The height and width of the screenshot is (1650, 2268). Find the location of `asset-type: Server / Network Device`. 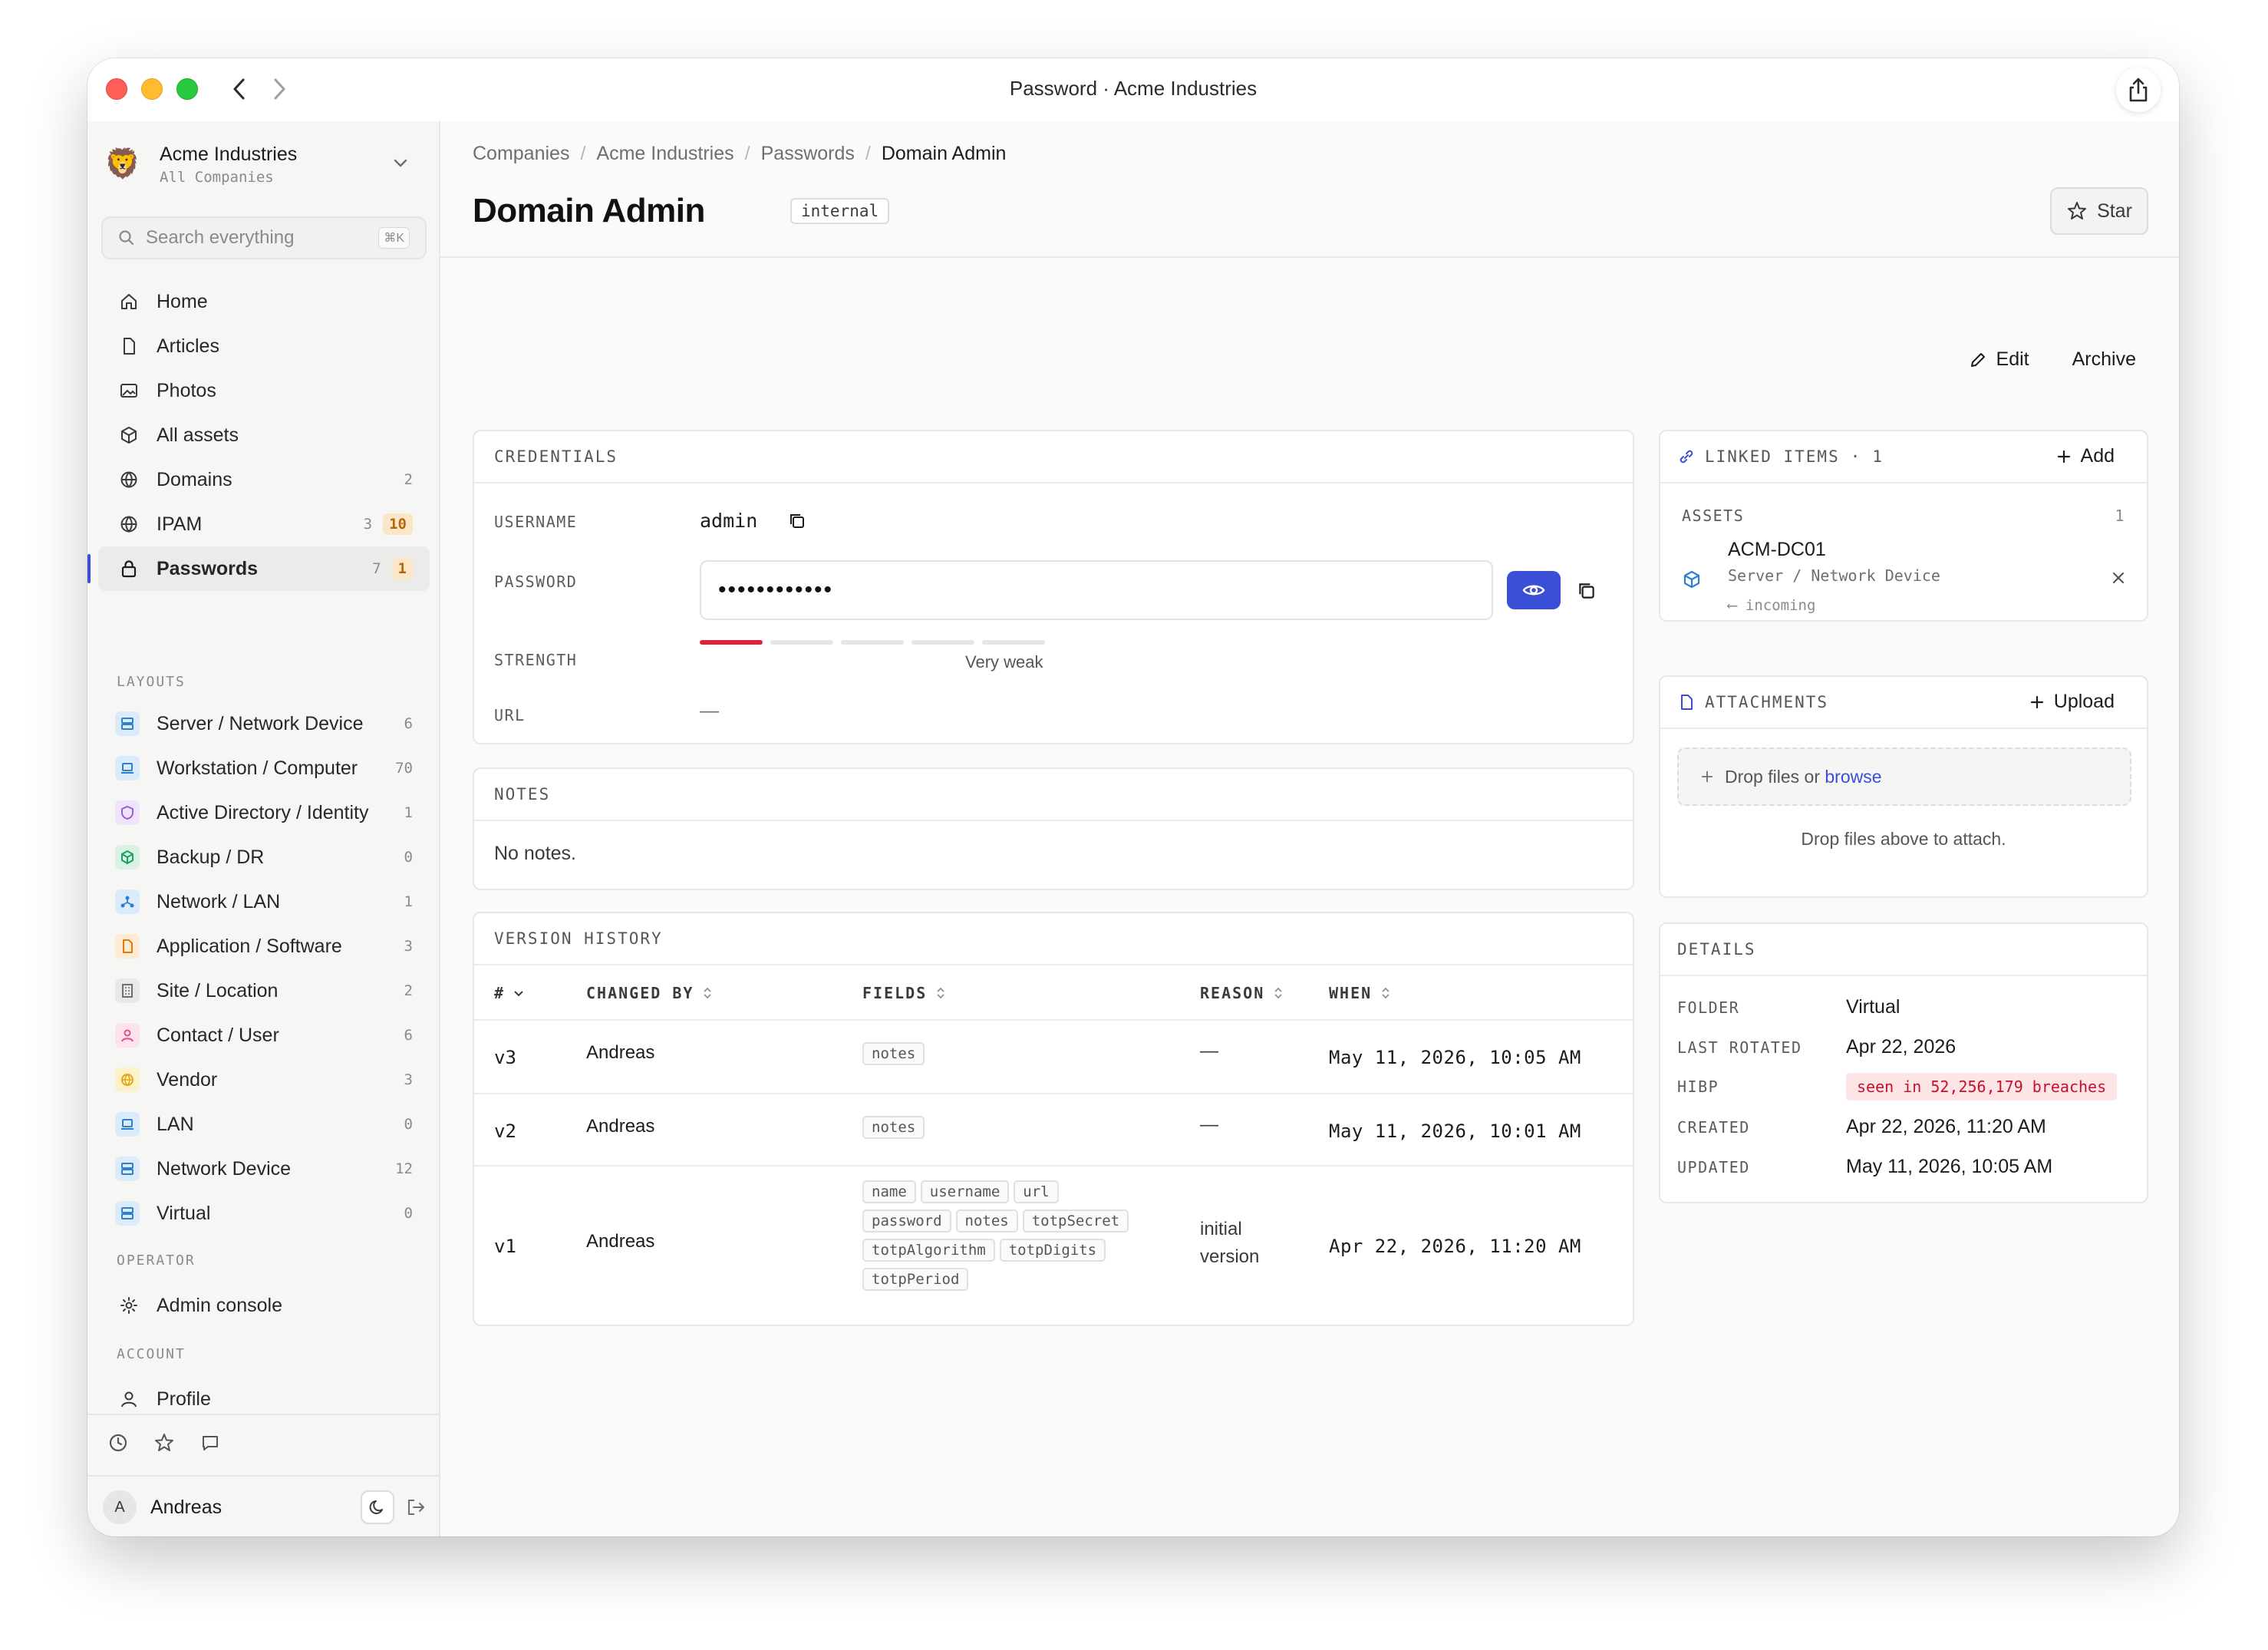

asset-type: Server / Network Device is located at coordinates (1834, 575).